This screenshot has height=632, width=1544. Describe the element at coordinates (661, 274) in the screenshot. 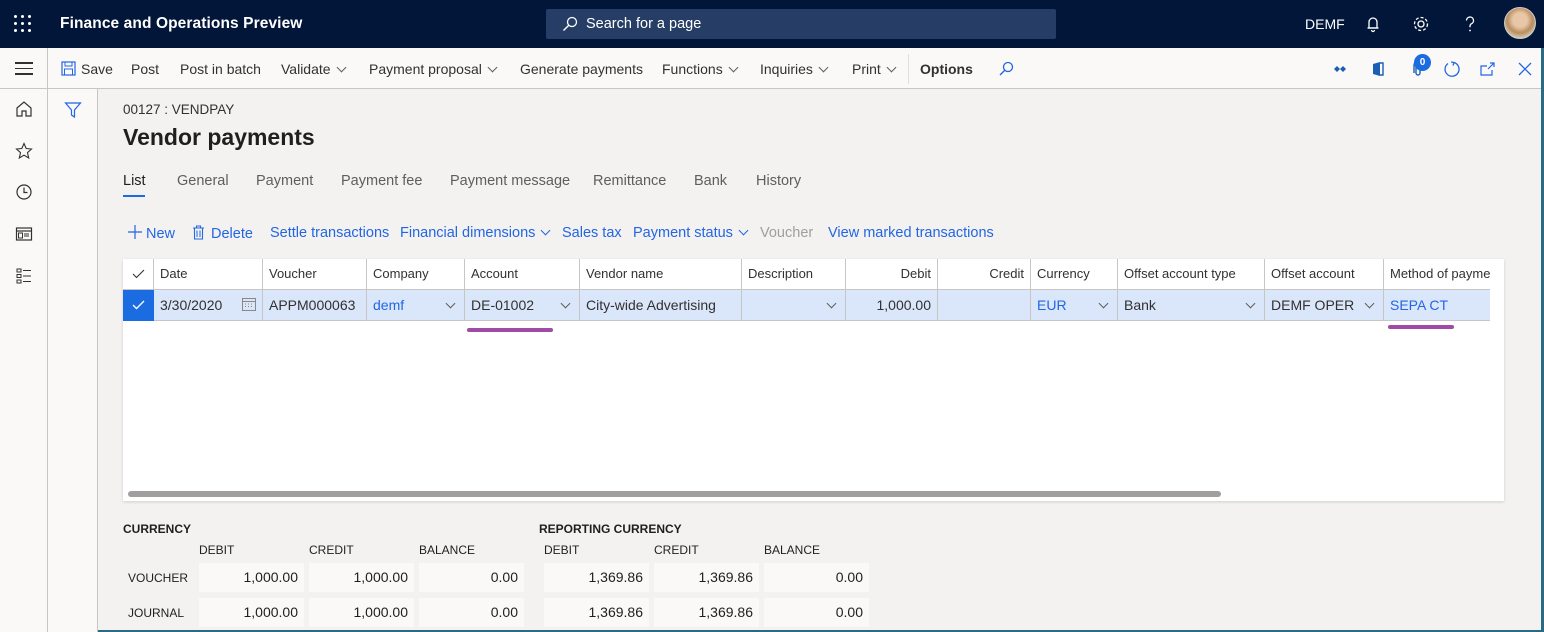

I see `col-header-vendor-name: Vendor name` at that location.